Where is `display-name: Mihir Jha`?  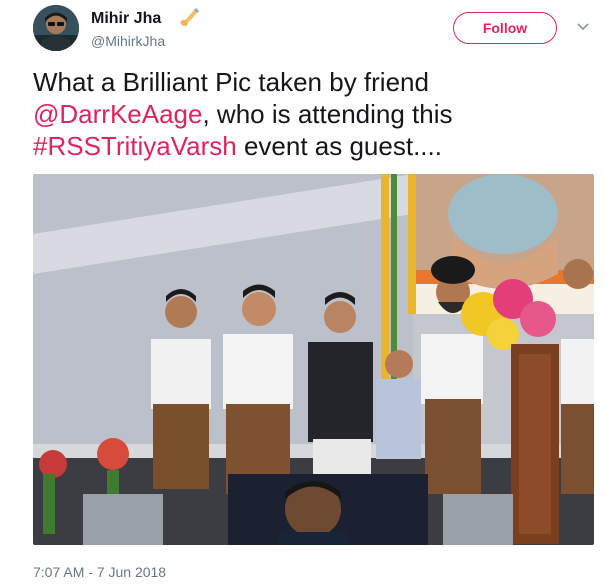 display-name: Mihir Jha is located at coordinates (126, 19).